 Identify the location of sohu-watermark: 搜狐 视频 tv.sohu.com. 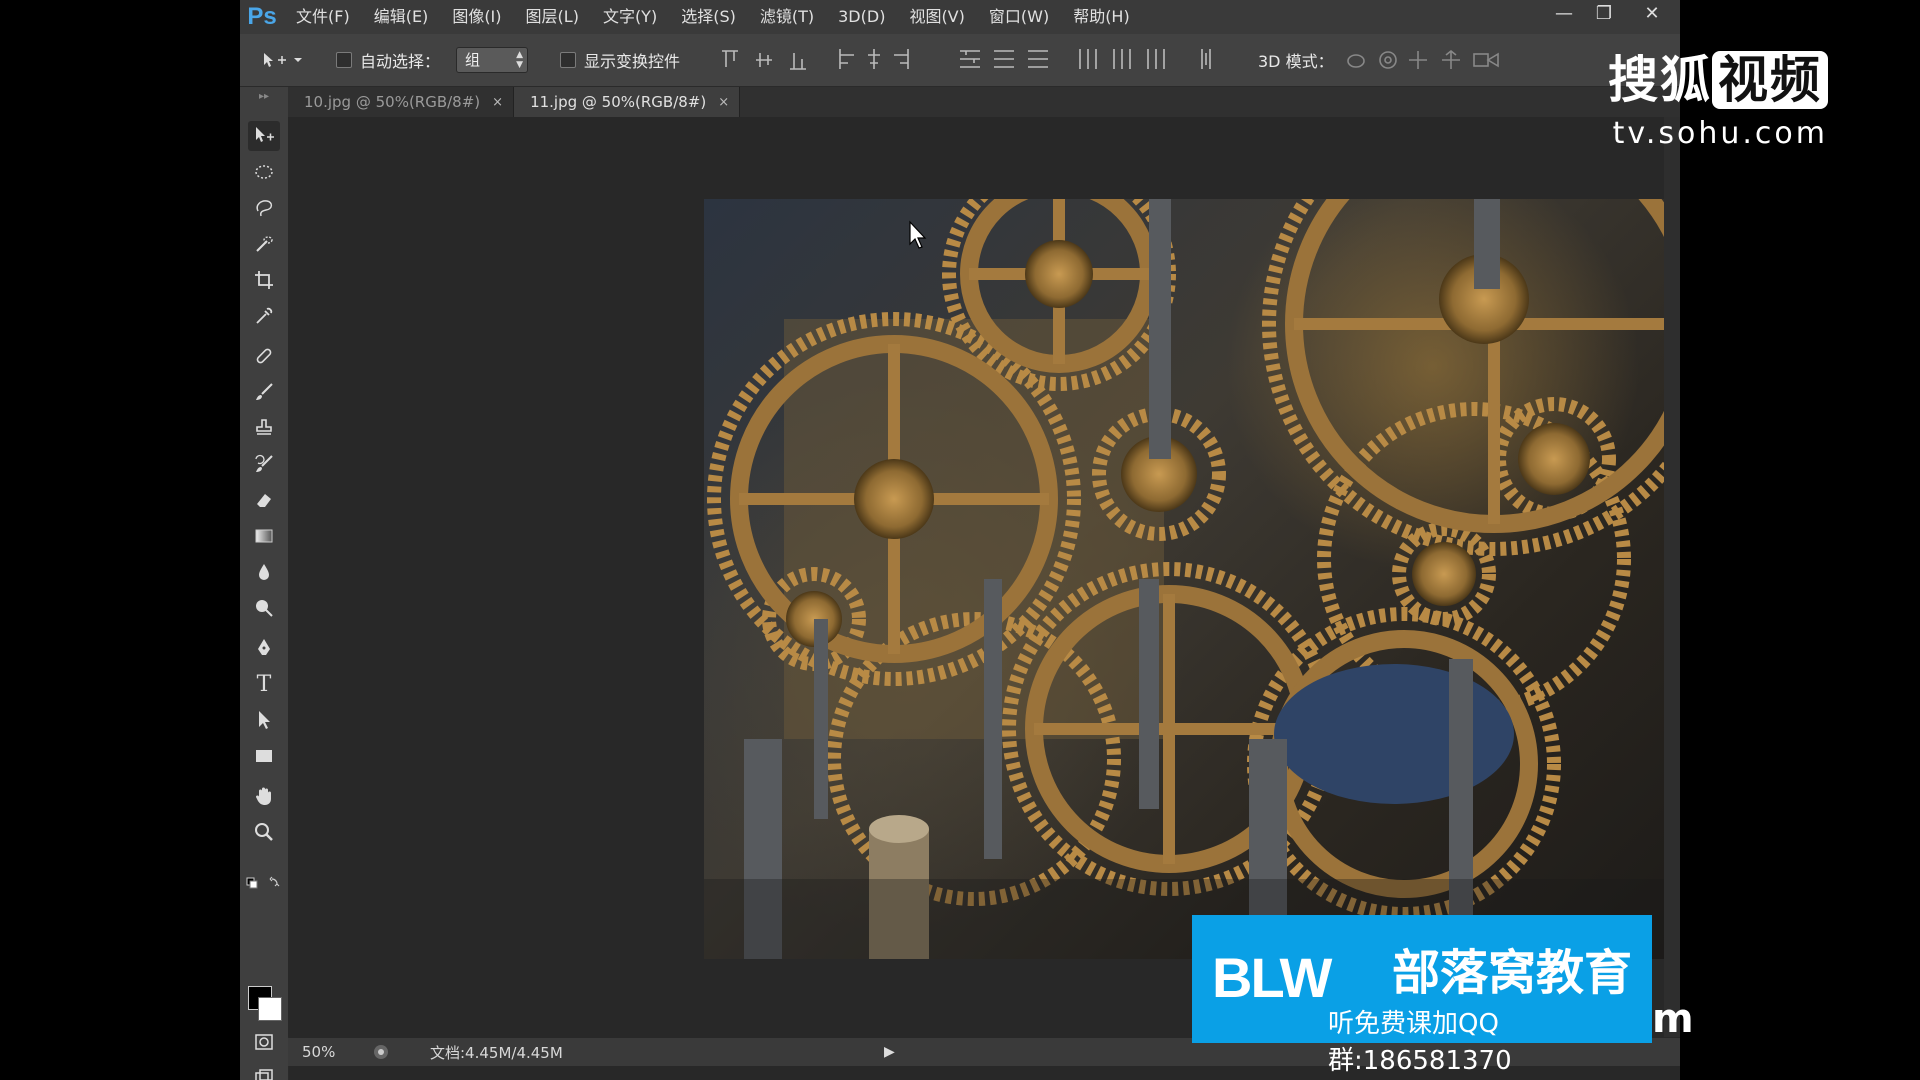
(1718, 95).